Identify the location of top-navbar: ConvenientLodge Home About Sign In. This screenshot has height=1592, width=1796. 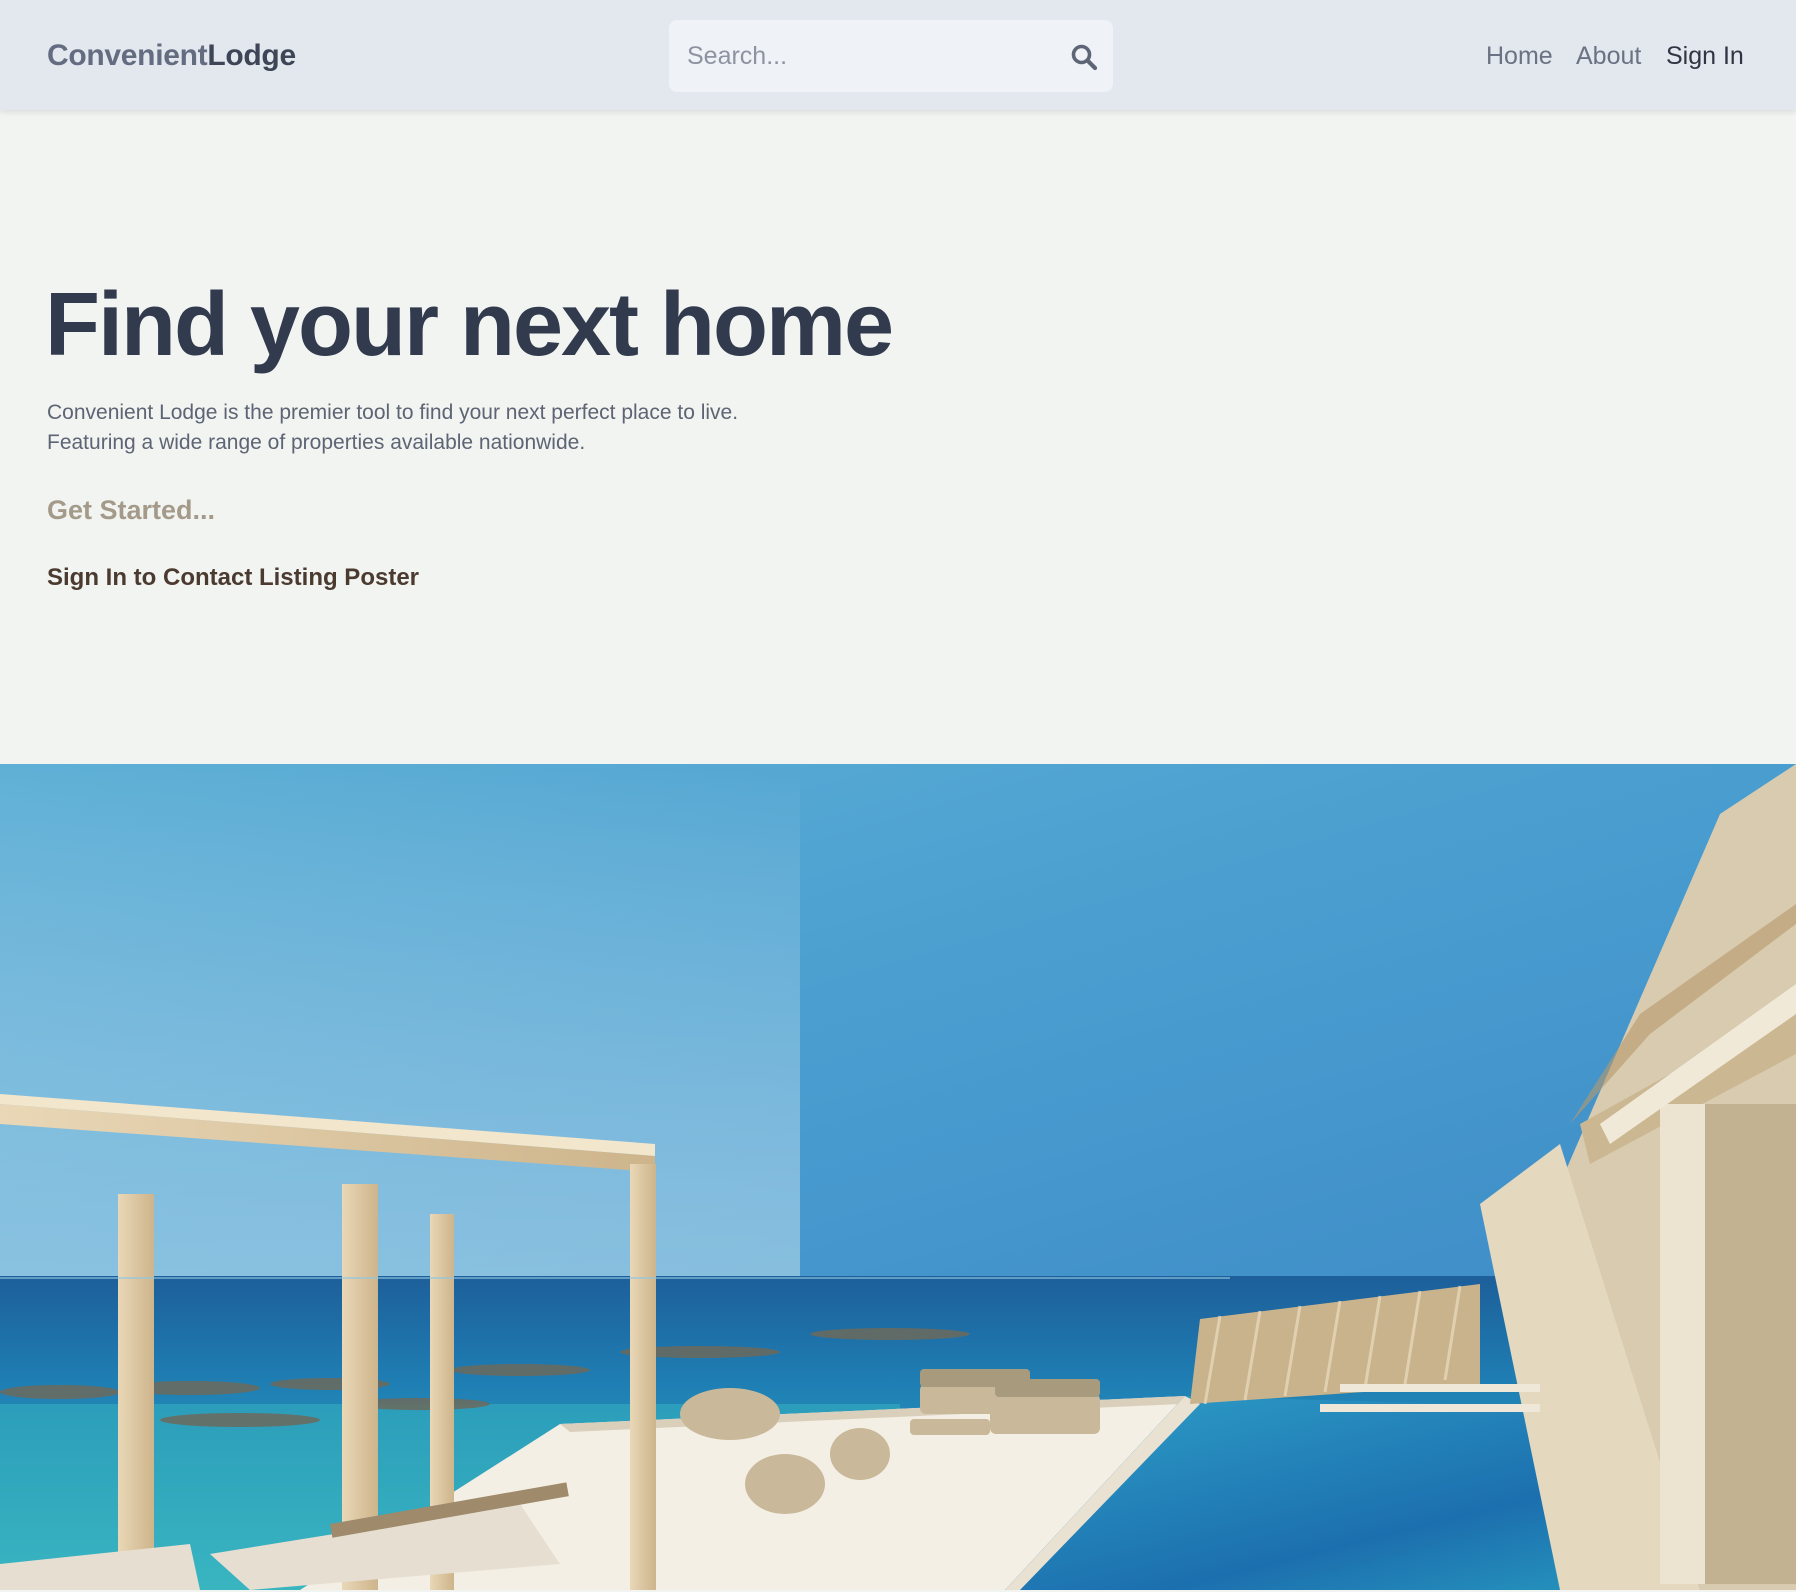
(898, 55).